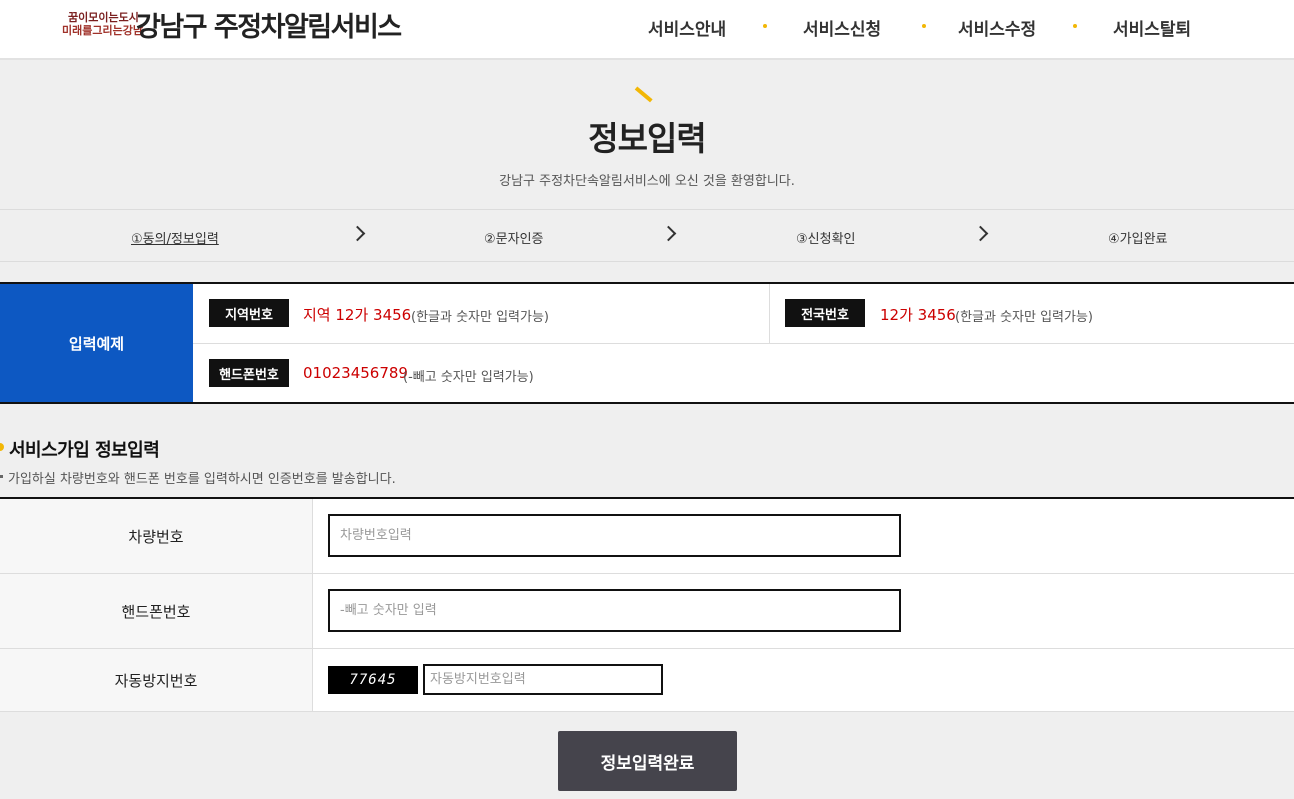 The image size is (1294, 799). Describe the element at coordinates (647, 138) in the screenshot. I see `page-title: 정보입력` at that location.